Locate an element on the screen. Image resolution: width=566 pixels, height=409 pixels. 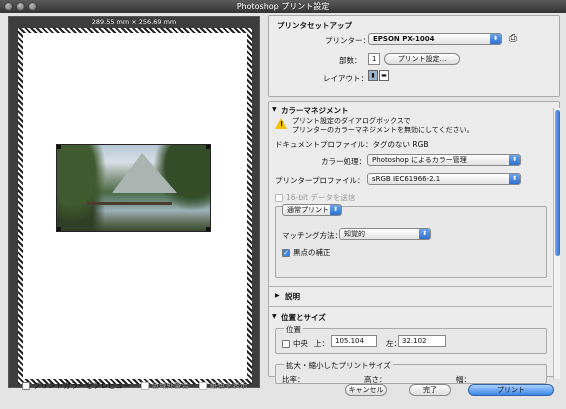
document-profile: ドキュメントプロファイル：タグのない RGB is located at coordinates (352, 144).